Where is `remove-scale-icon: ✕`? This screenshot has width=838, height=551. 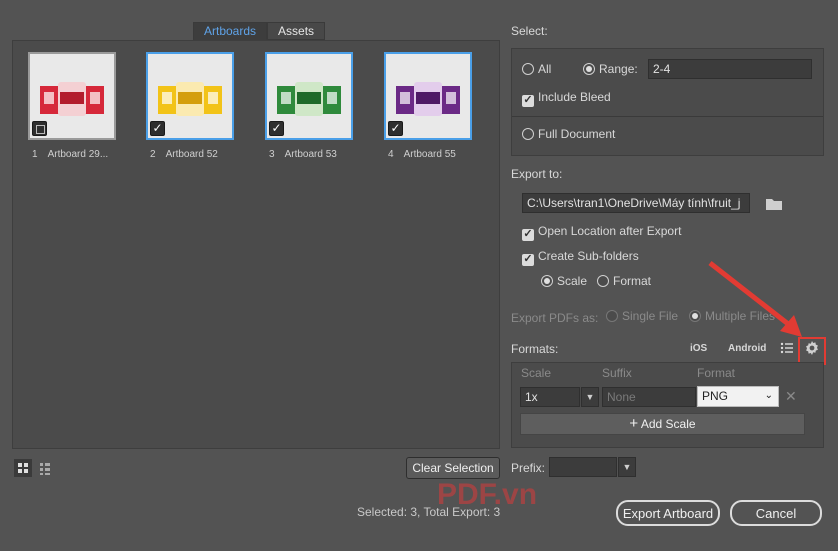
remove-scale-icon: ✕ is located at coordinates (791, 396).